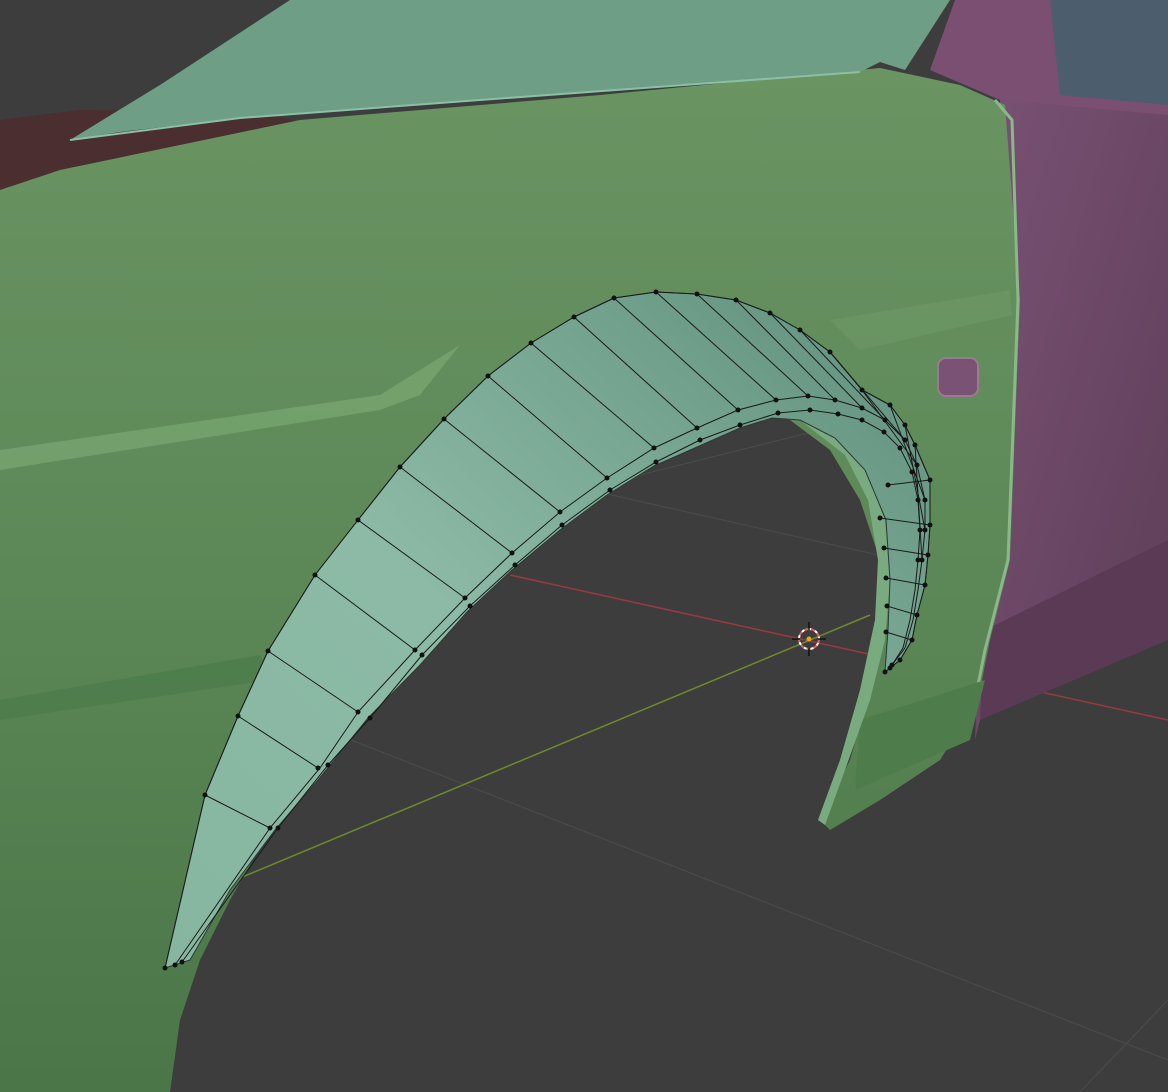 The image size is (1168, 1092). What do you see at coordinates (958, 377) in the screenshot?
I see `side-marker-light` at bounding box center [958, 377].